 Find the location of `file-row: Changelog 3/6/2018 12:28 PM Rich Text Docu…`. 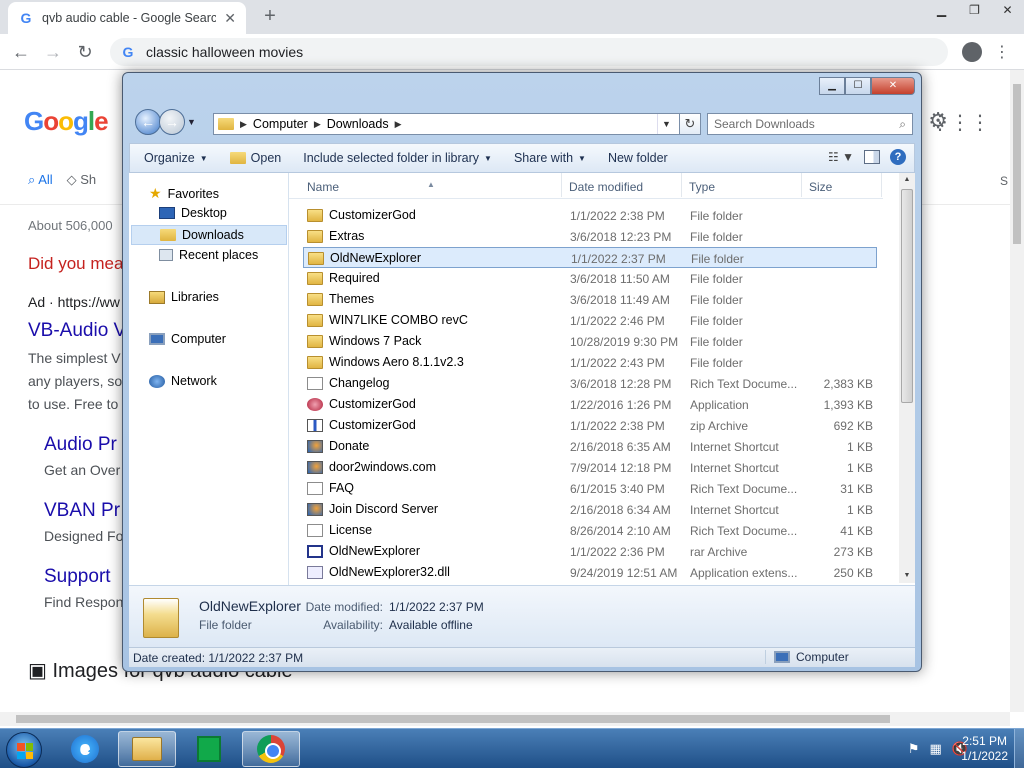

file-row: Changelog 3/6/2018 12:28 PM Rich Text Docu… is located at coordinates (590, 383).